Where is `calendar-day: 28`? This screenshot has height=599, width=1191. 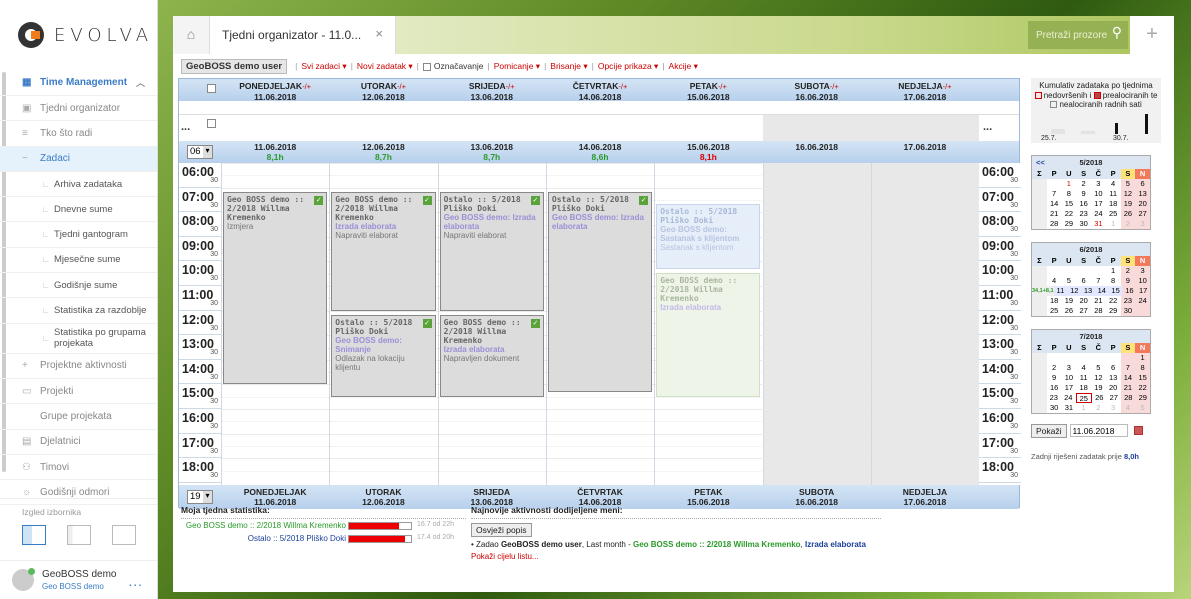
calendar-day: 28 is located at coordinates (1098, 311).